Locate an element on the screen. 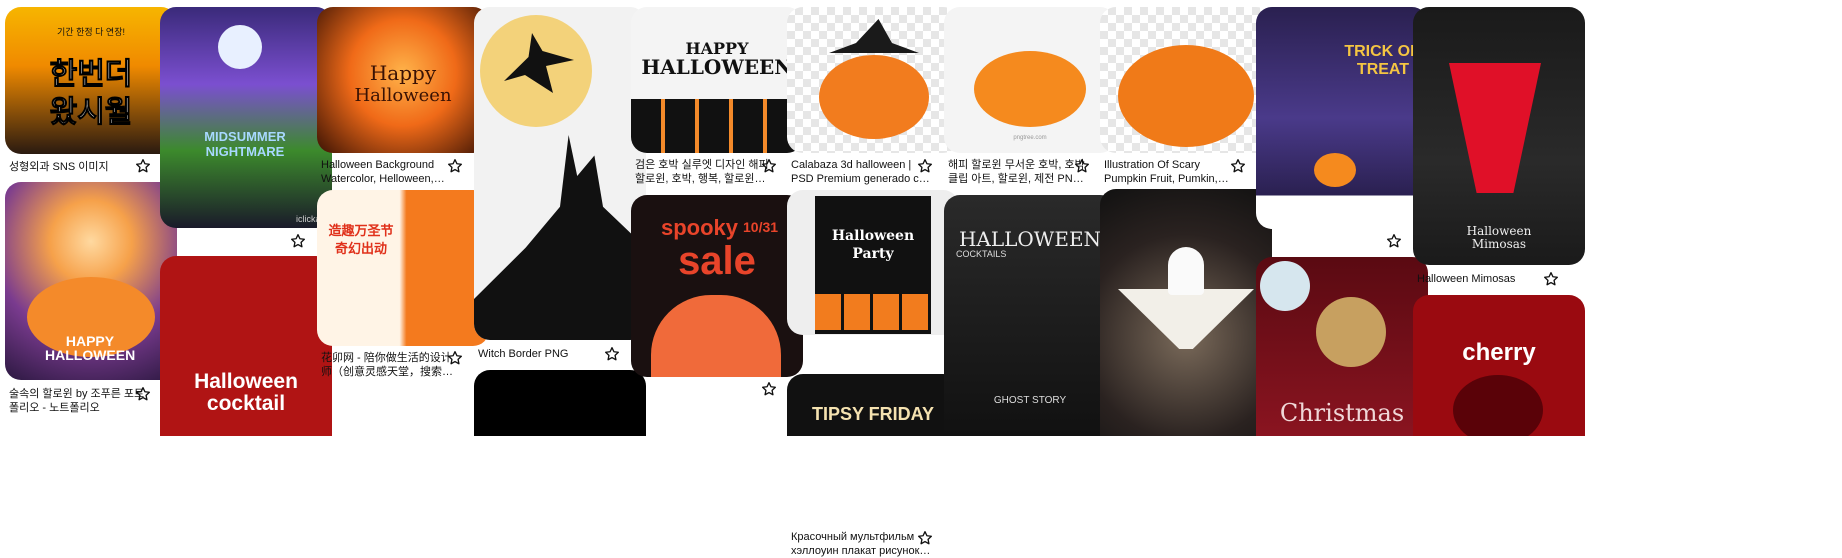 The width and height of the screenshot is (1842, 558). pin-image-text: 10/31 is located at coordinates (761, 227).